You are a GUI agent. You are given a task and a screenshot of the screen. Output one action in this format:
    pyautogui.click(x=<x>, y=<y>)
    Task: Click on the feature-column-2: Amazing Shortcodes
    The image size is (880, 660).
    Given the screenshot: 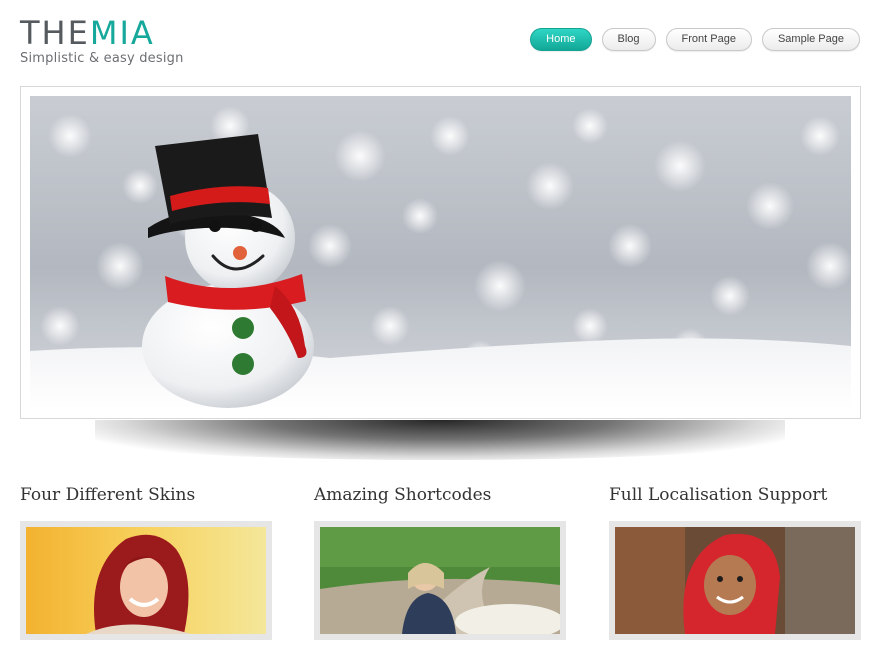 What is the action you would take?
    pyautogui.click(x=440, y=562)
    